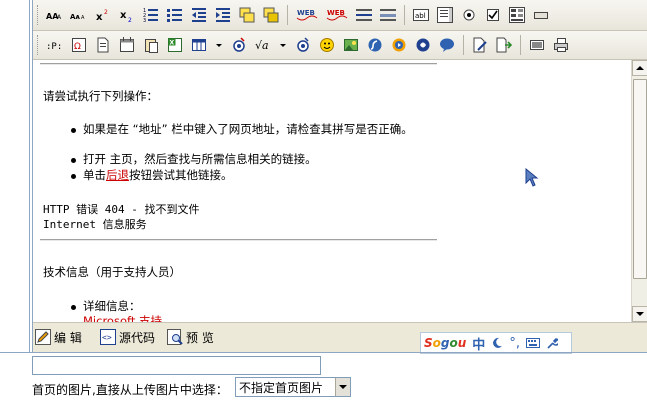 Image resolution: width=647 pixels, height=402 pixels. Describe the element at coordinates (423, 45) in the screenshot. I see `realplayer-icon` at that location.